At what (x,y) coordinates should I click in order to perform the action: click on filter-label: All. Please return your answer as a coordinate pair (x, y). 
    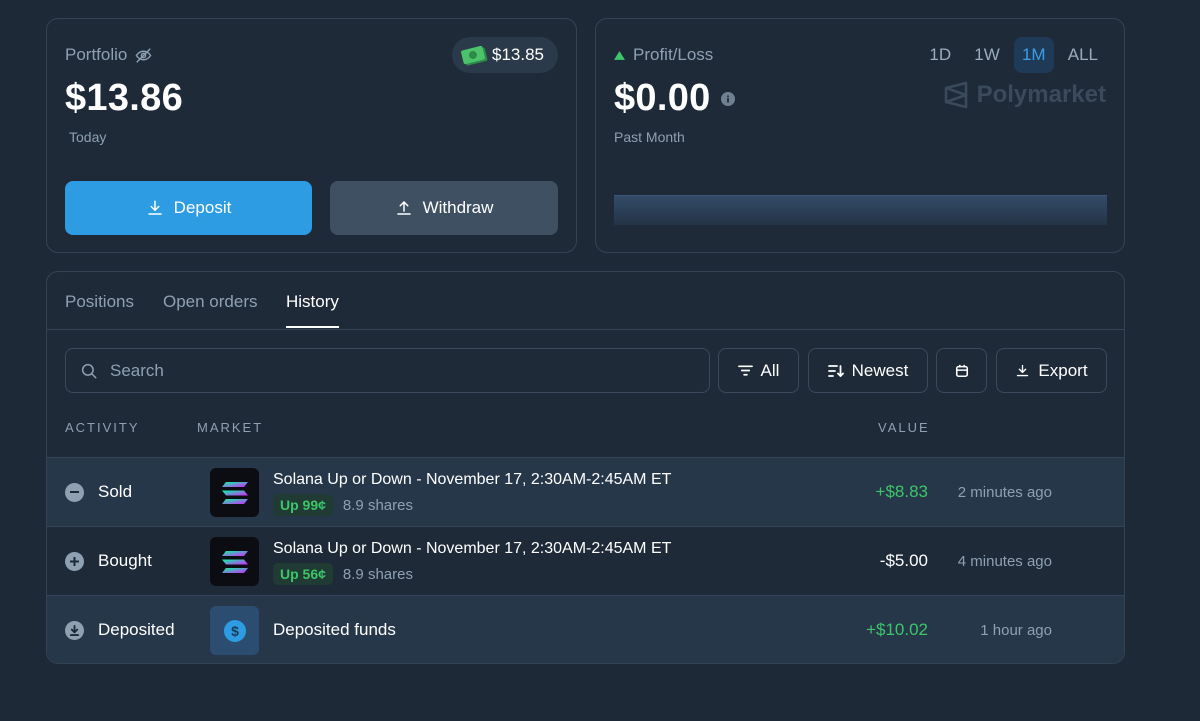
    Looking at the image, I should click on (770, 370).